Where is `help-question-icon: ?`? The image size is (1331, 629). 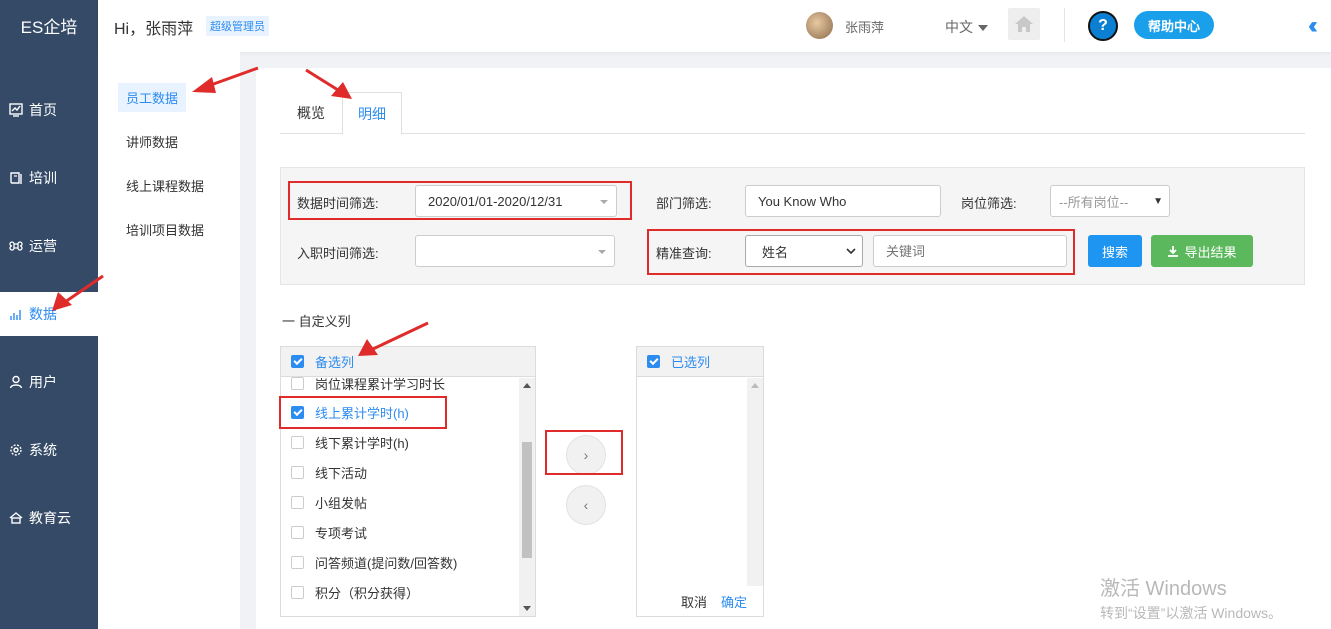
help-question-icon: ? is located at coordinates (1103, 26).